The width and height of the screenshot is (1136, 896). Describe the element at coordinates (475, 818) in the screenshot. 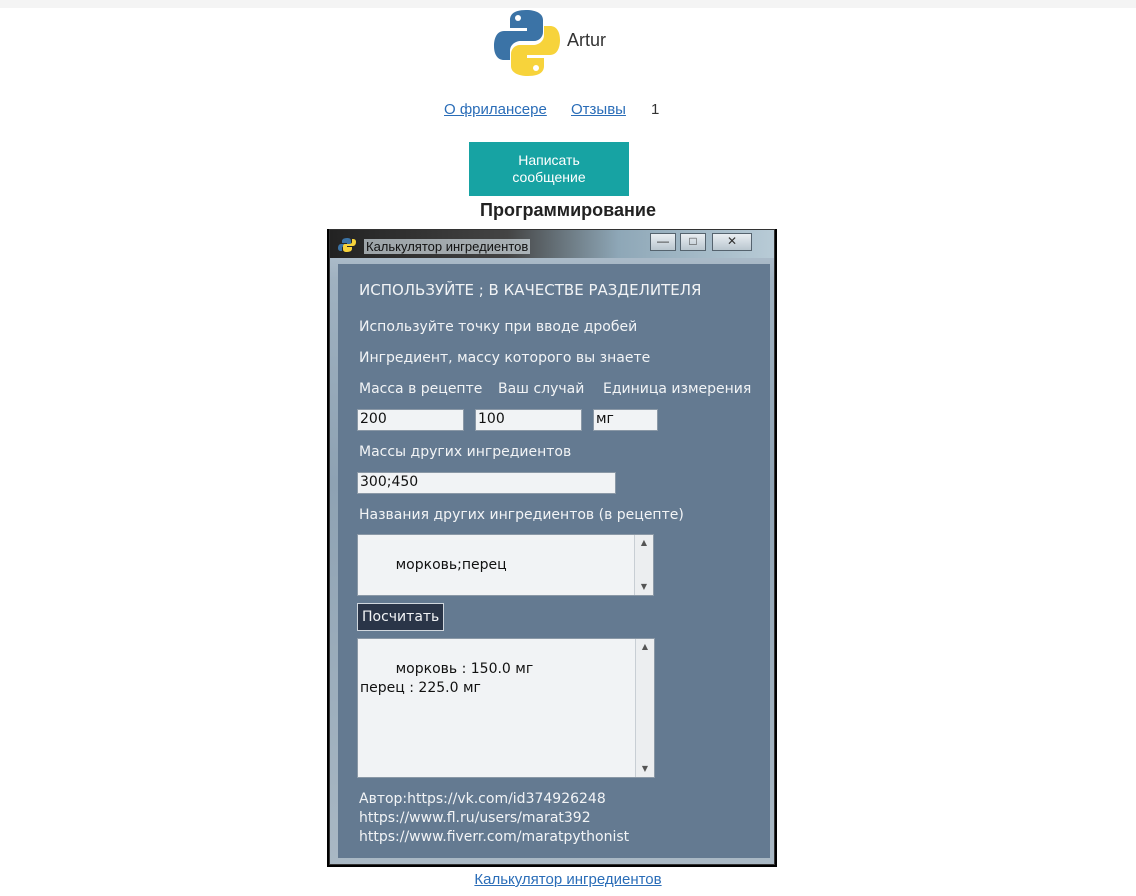

I see `author-fl: https://www.fl.ru/users/marat392` at that location.